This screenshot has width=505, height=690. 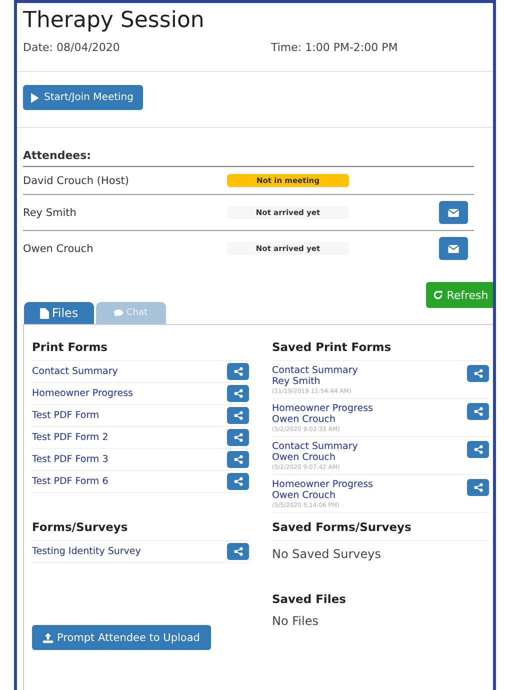 I want to click on section-heading: Saved Files, so click(x=309, y=599).